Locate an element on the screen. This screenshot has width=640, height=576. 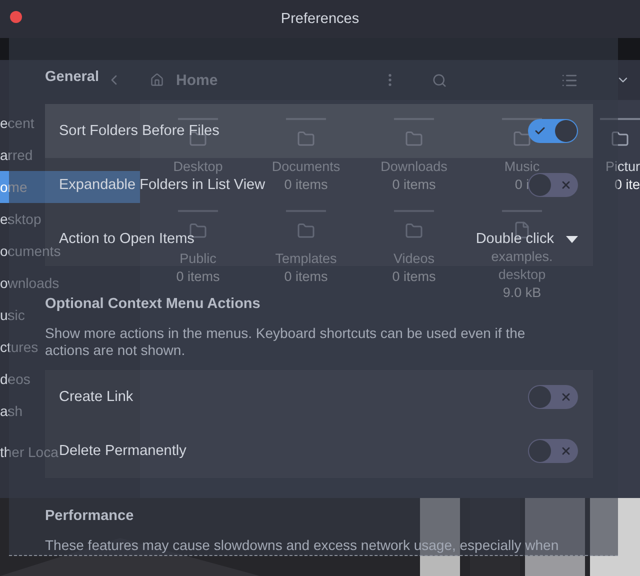
sidebar-item: usic is located at coordinates (12, 315).